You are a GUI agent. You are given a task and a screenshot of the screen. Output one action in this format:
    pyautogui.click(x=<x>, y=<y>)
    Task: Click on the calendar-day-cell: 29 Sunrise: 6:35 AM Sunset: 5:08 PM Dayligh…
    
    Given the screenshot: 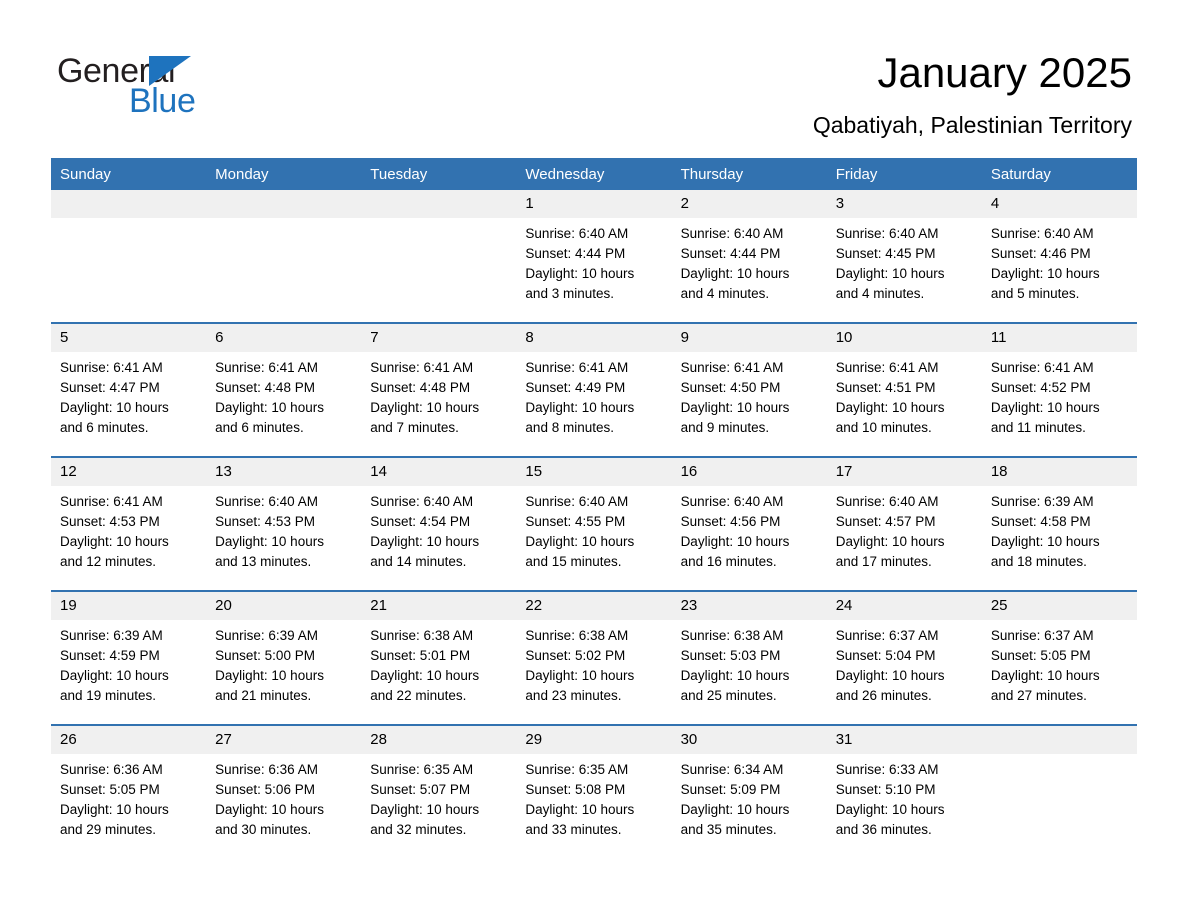 What is the action you would take?
    pyautogui.click(x=594, y=791)
    